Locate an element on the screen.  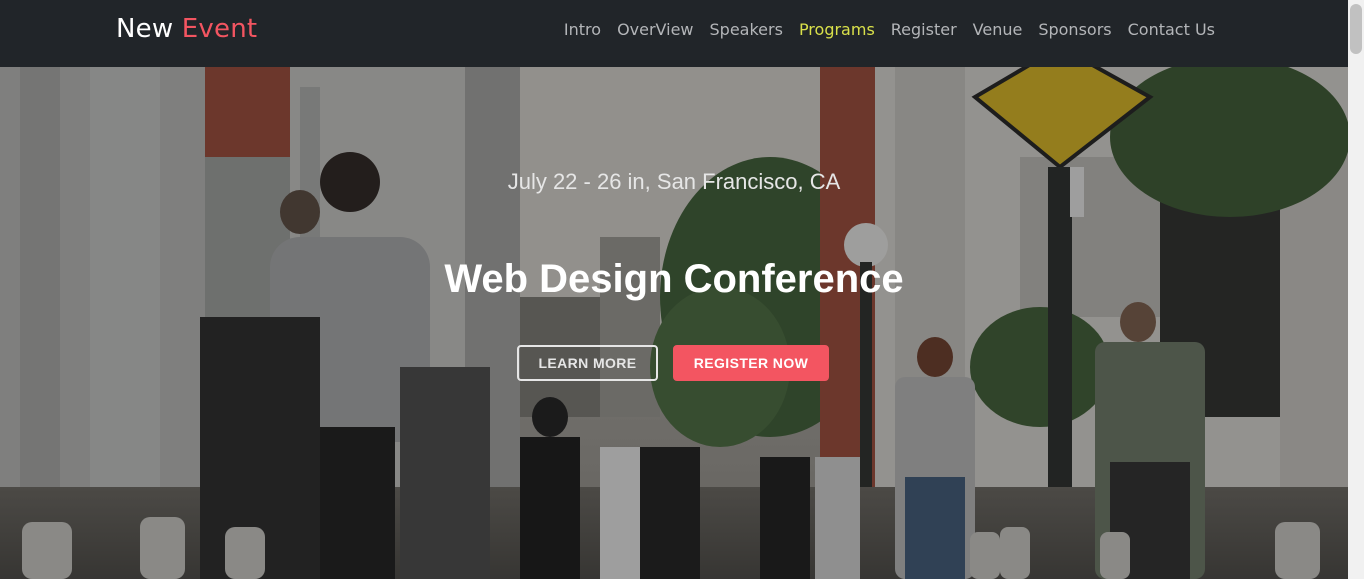
register-now-button: REGISTER NOW is located at coordinates (751, 363).